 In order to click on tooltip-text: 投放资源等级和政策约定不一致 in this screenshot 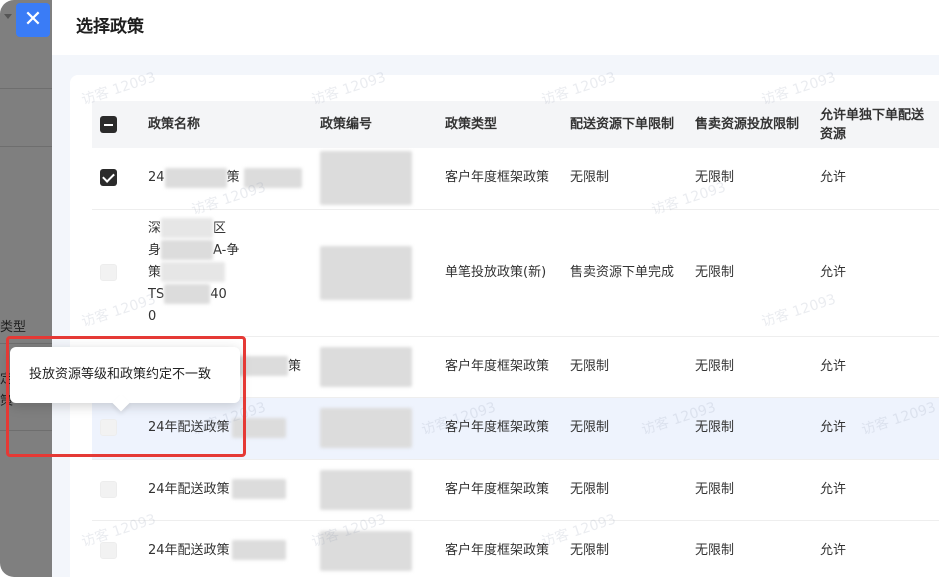, I will do `click(120, 374)`.